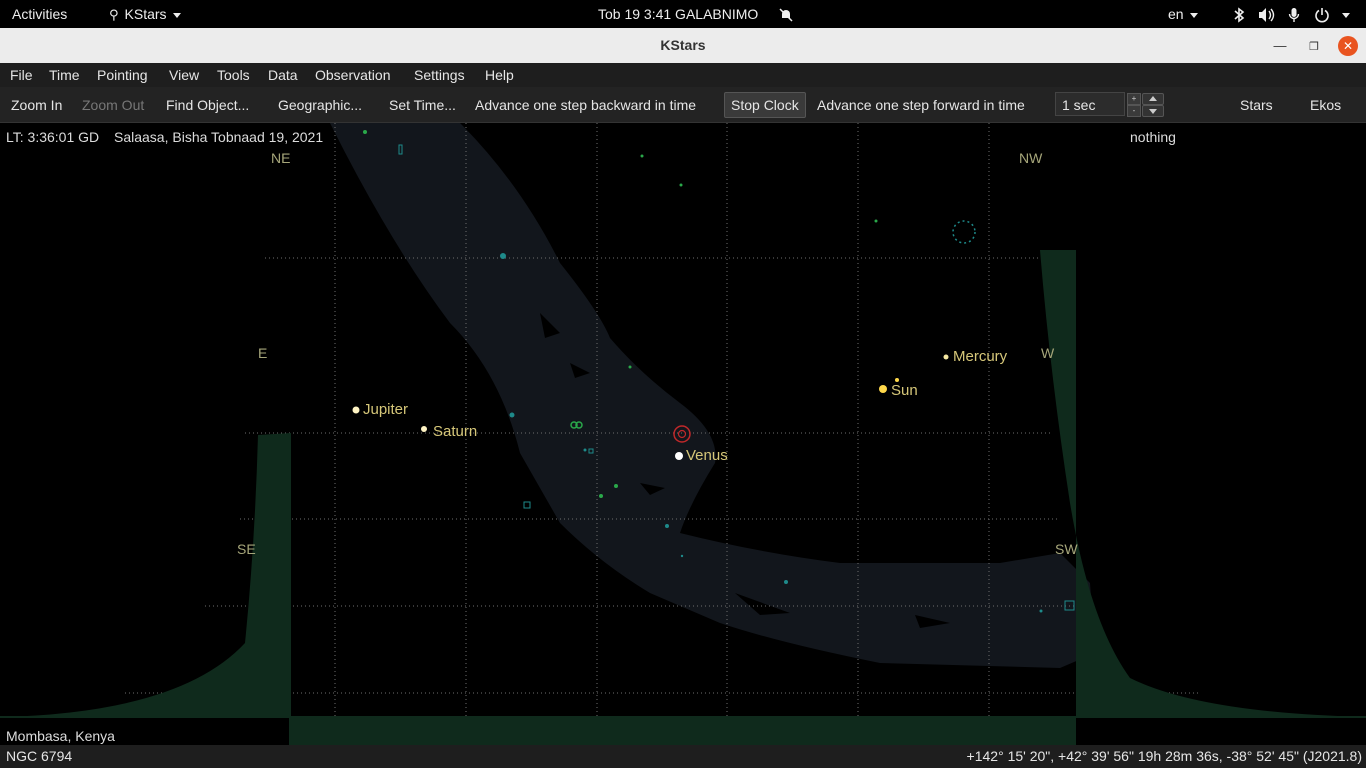 This screenshot has height=768, width=1366. I want to click on mercury-label: Mercury, so click(980, 356).